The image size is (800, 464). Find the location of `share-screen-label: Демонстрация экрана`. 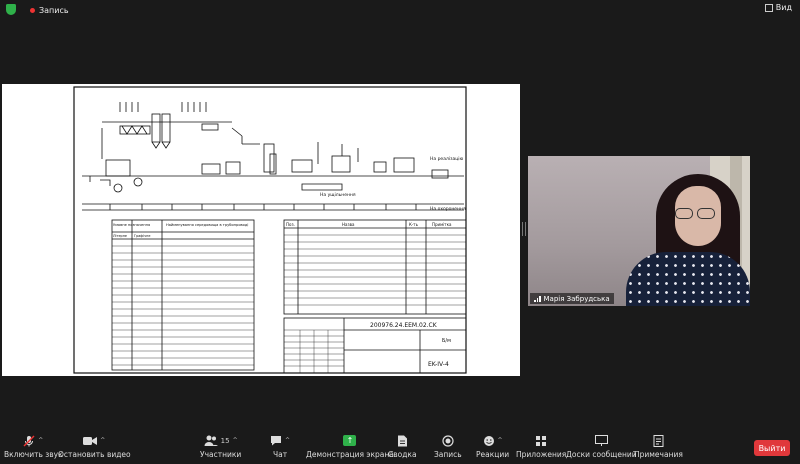

share-screen-label: Демонстрация экрана is located at coordinates (350, 454).